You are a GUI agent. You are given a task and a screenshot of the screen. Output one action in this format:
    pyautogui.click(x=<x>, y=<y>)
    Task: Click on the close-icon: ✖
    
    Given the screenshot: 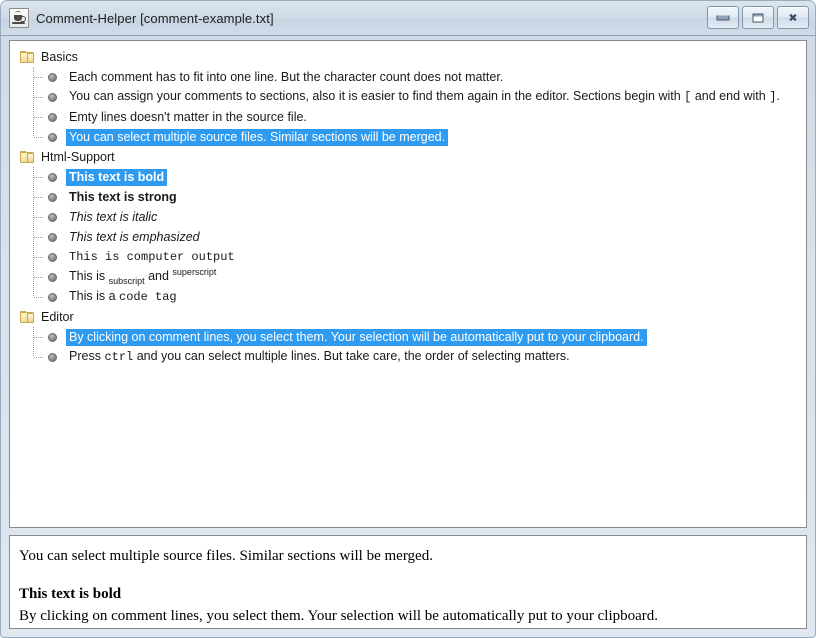 What is the action you would take?
    pyautogui.click(x=793, y=17)
    